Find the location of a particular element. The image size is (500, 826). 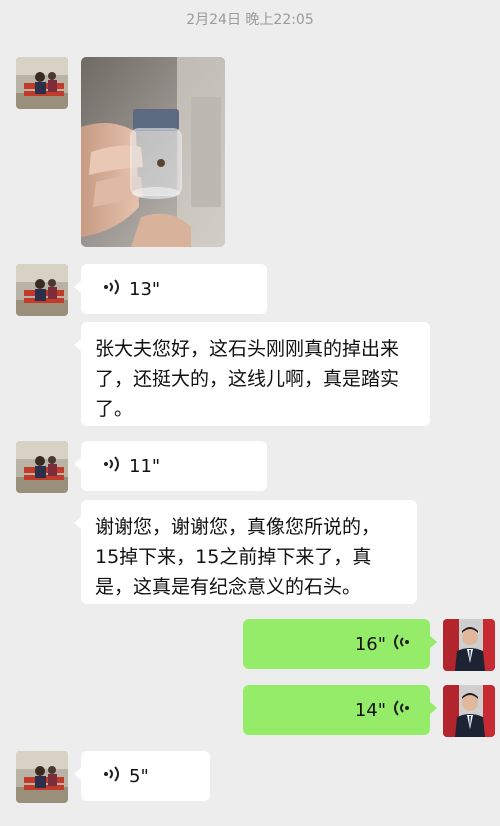

stone-vial-photo is located at coordinates (153, 152).